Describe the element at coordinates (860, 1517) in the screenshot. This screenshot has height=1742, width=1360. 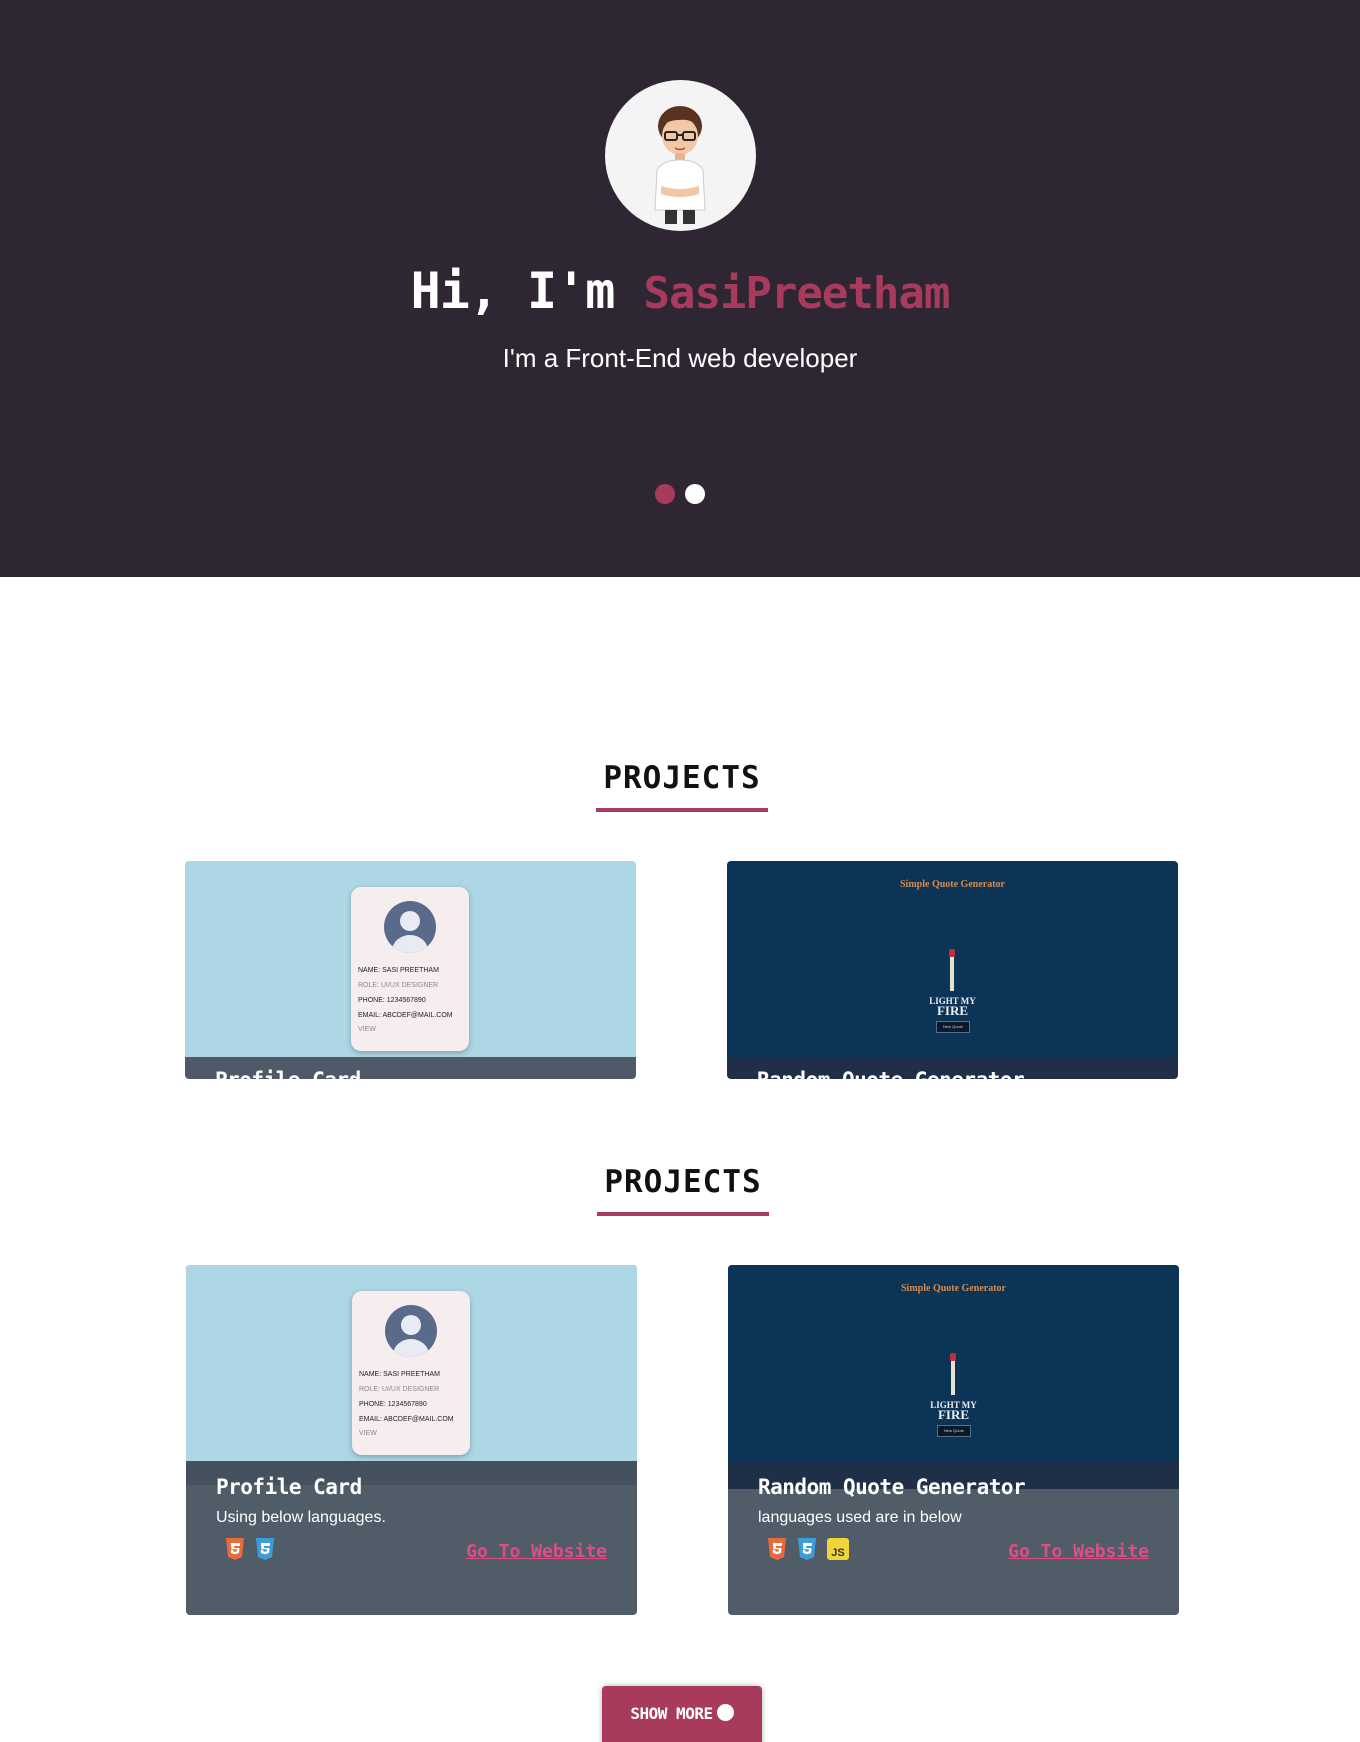
I see `card-description: languages used are in below` at that location.